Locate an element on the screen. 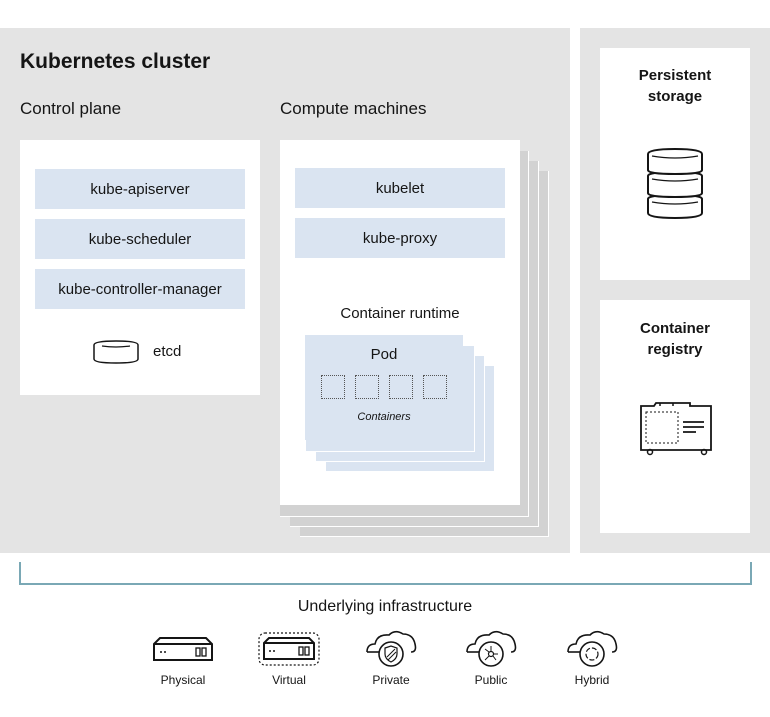 This screenshot has width=770, height=717. persistent-storage-title-line2: storage is located at coordinates (675, 96).